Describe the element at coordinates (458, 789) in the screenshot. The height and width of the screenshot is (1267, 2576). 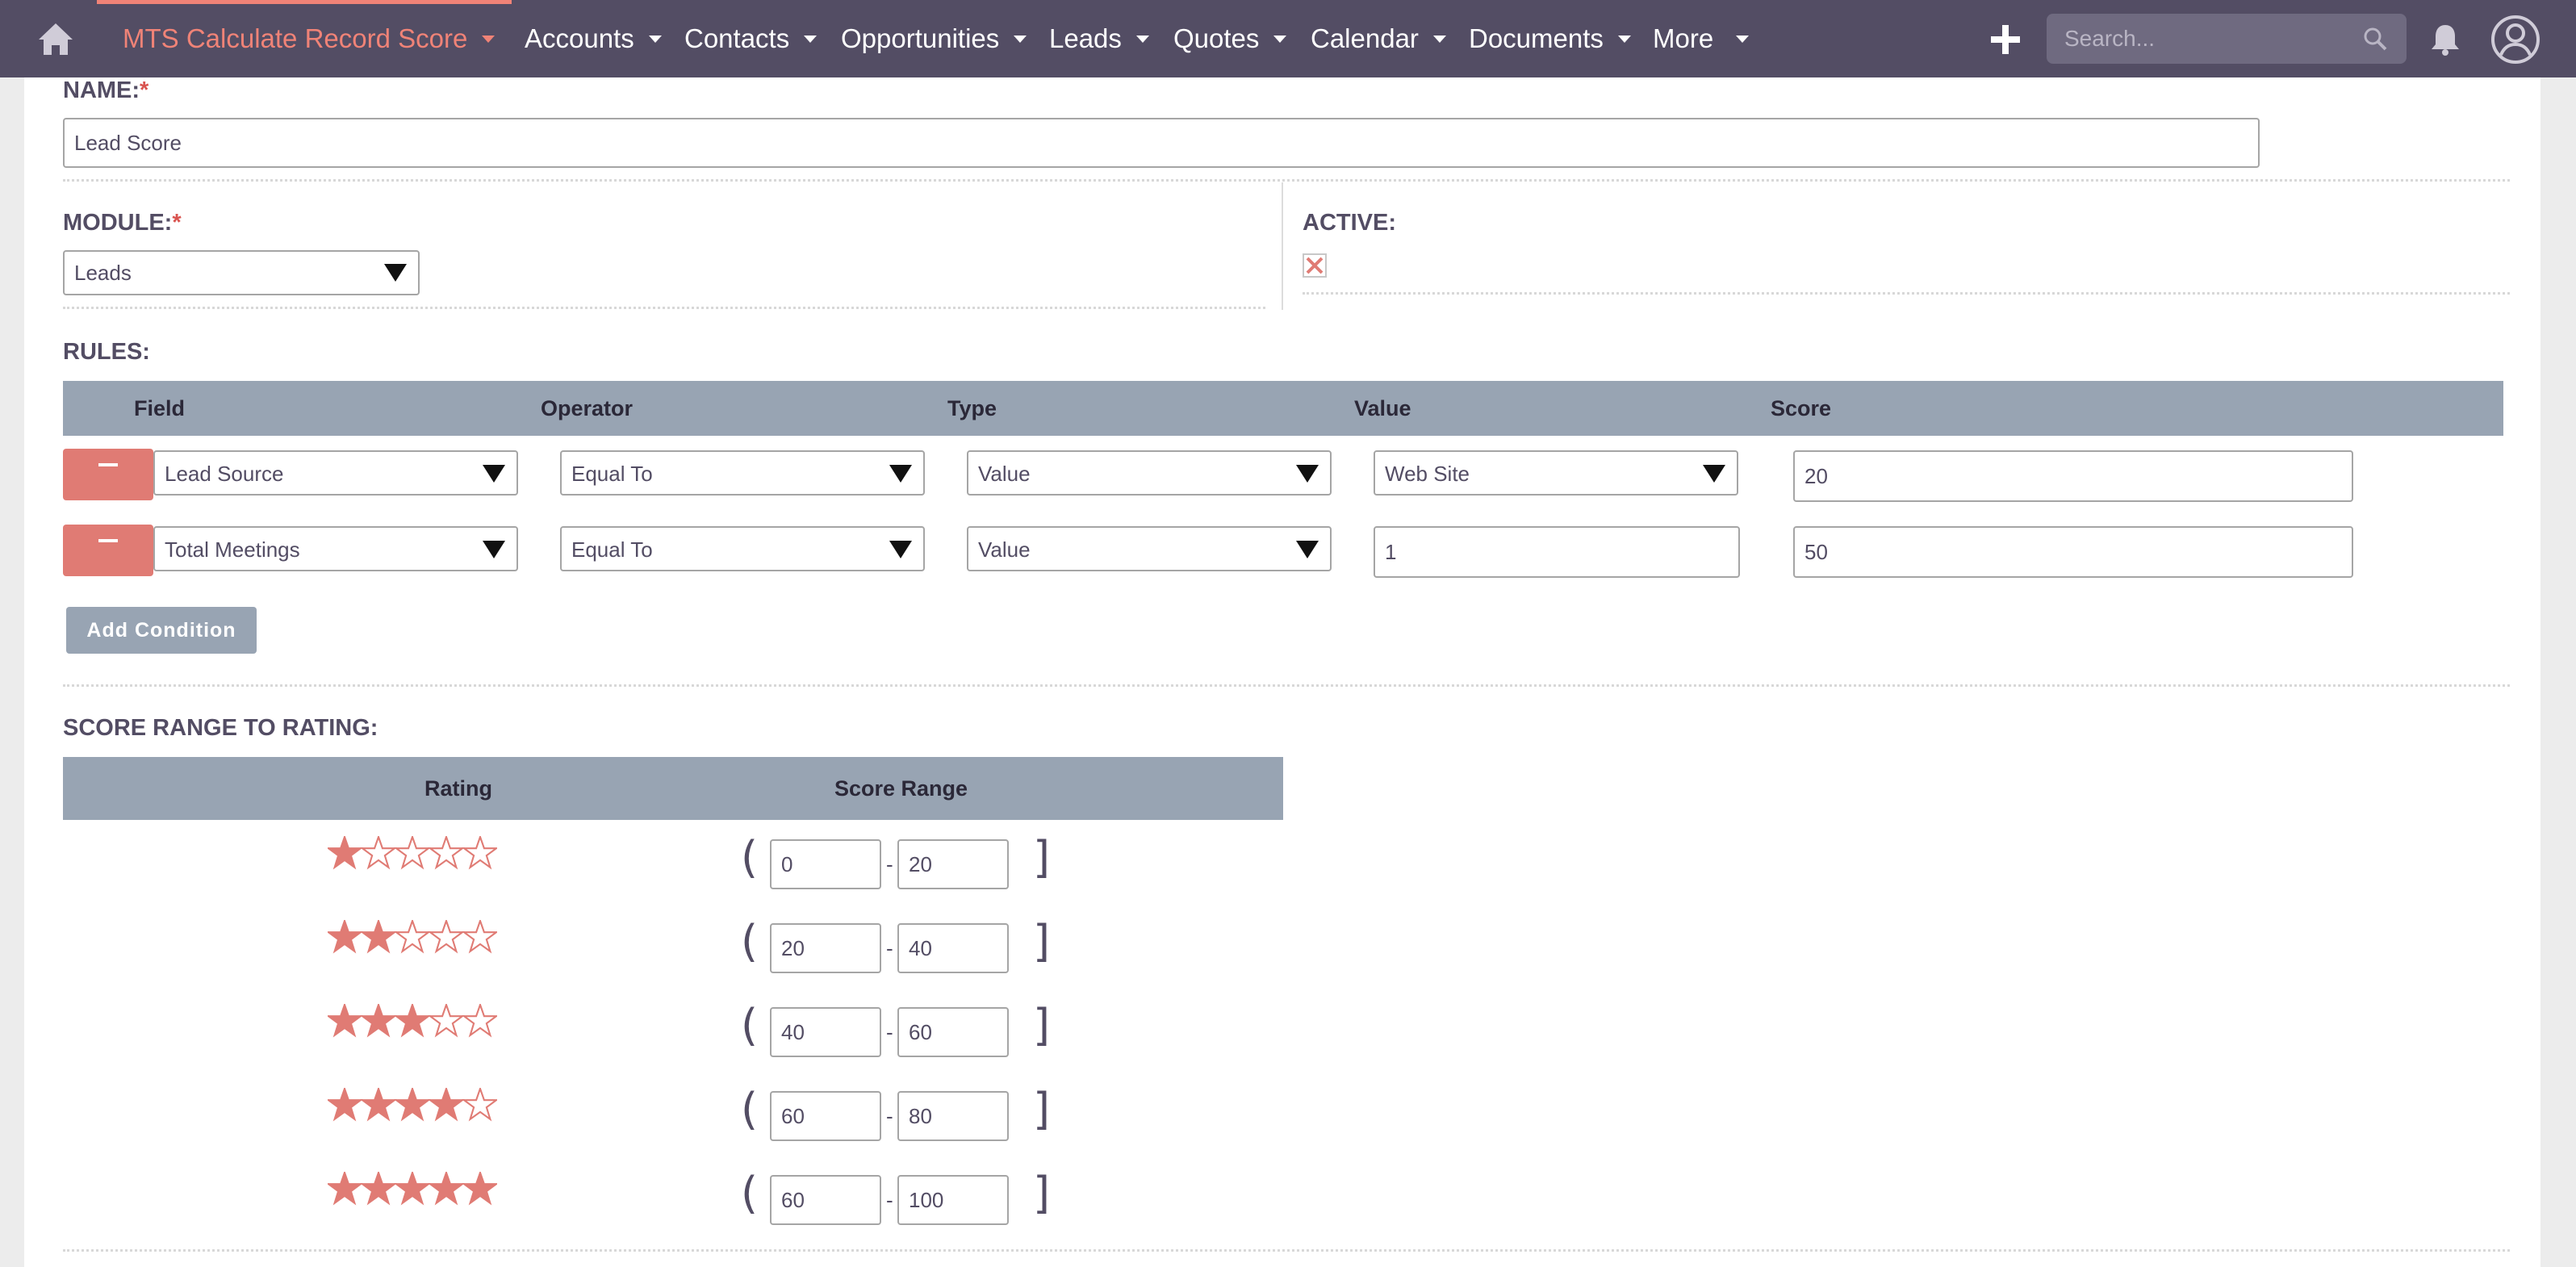
I see `column-header-rating: Rating` at that location.